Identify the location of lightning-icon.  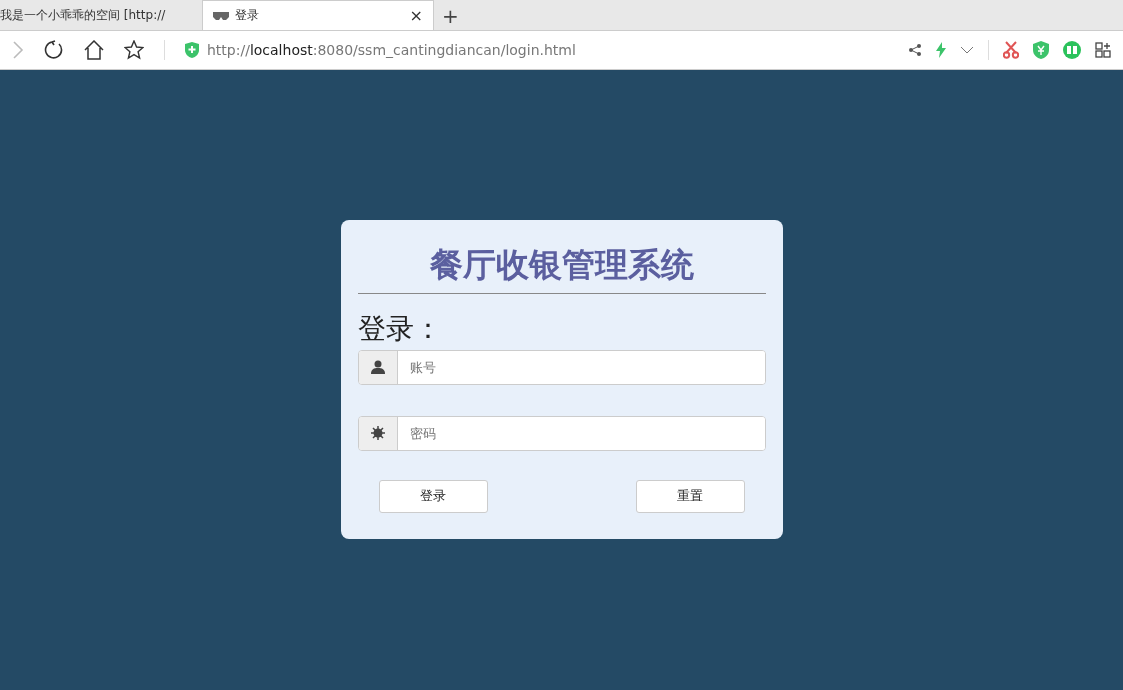
(941, 50).